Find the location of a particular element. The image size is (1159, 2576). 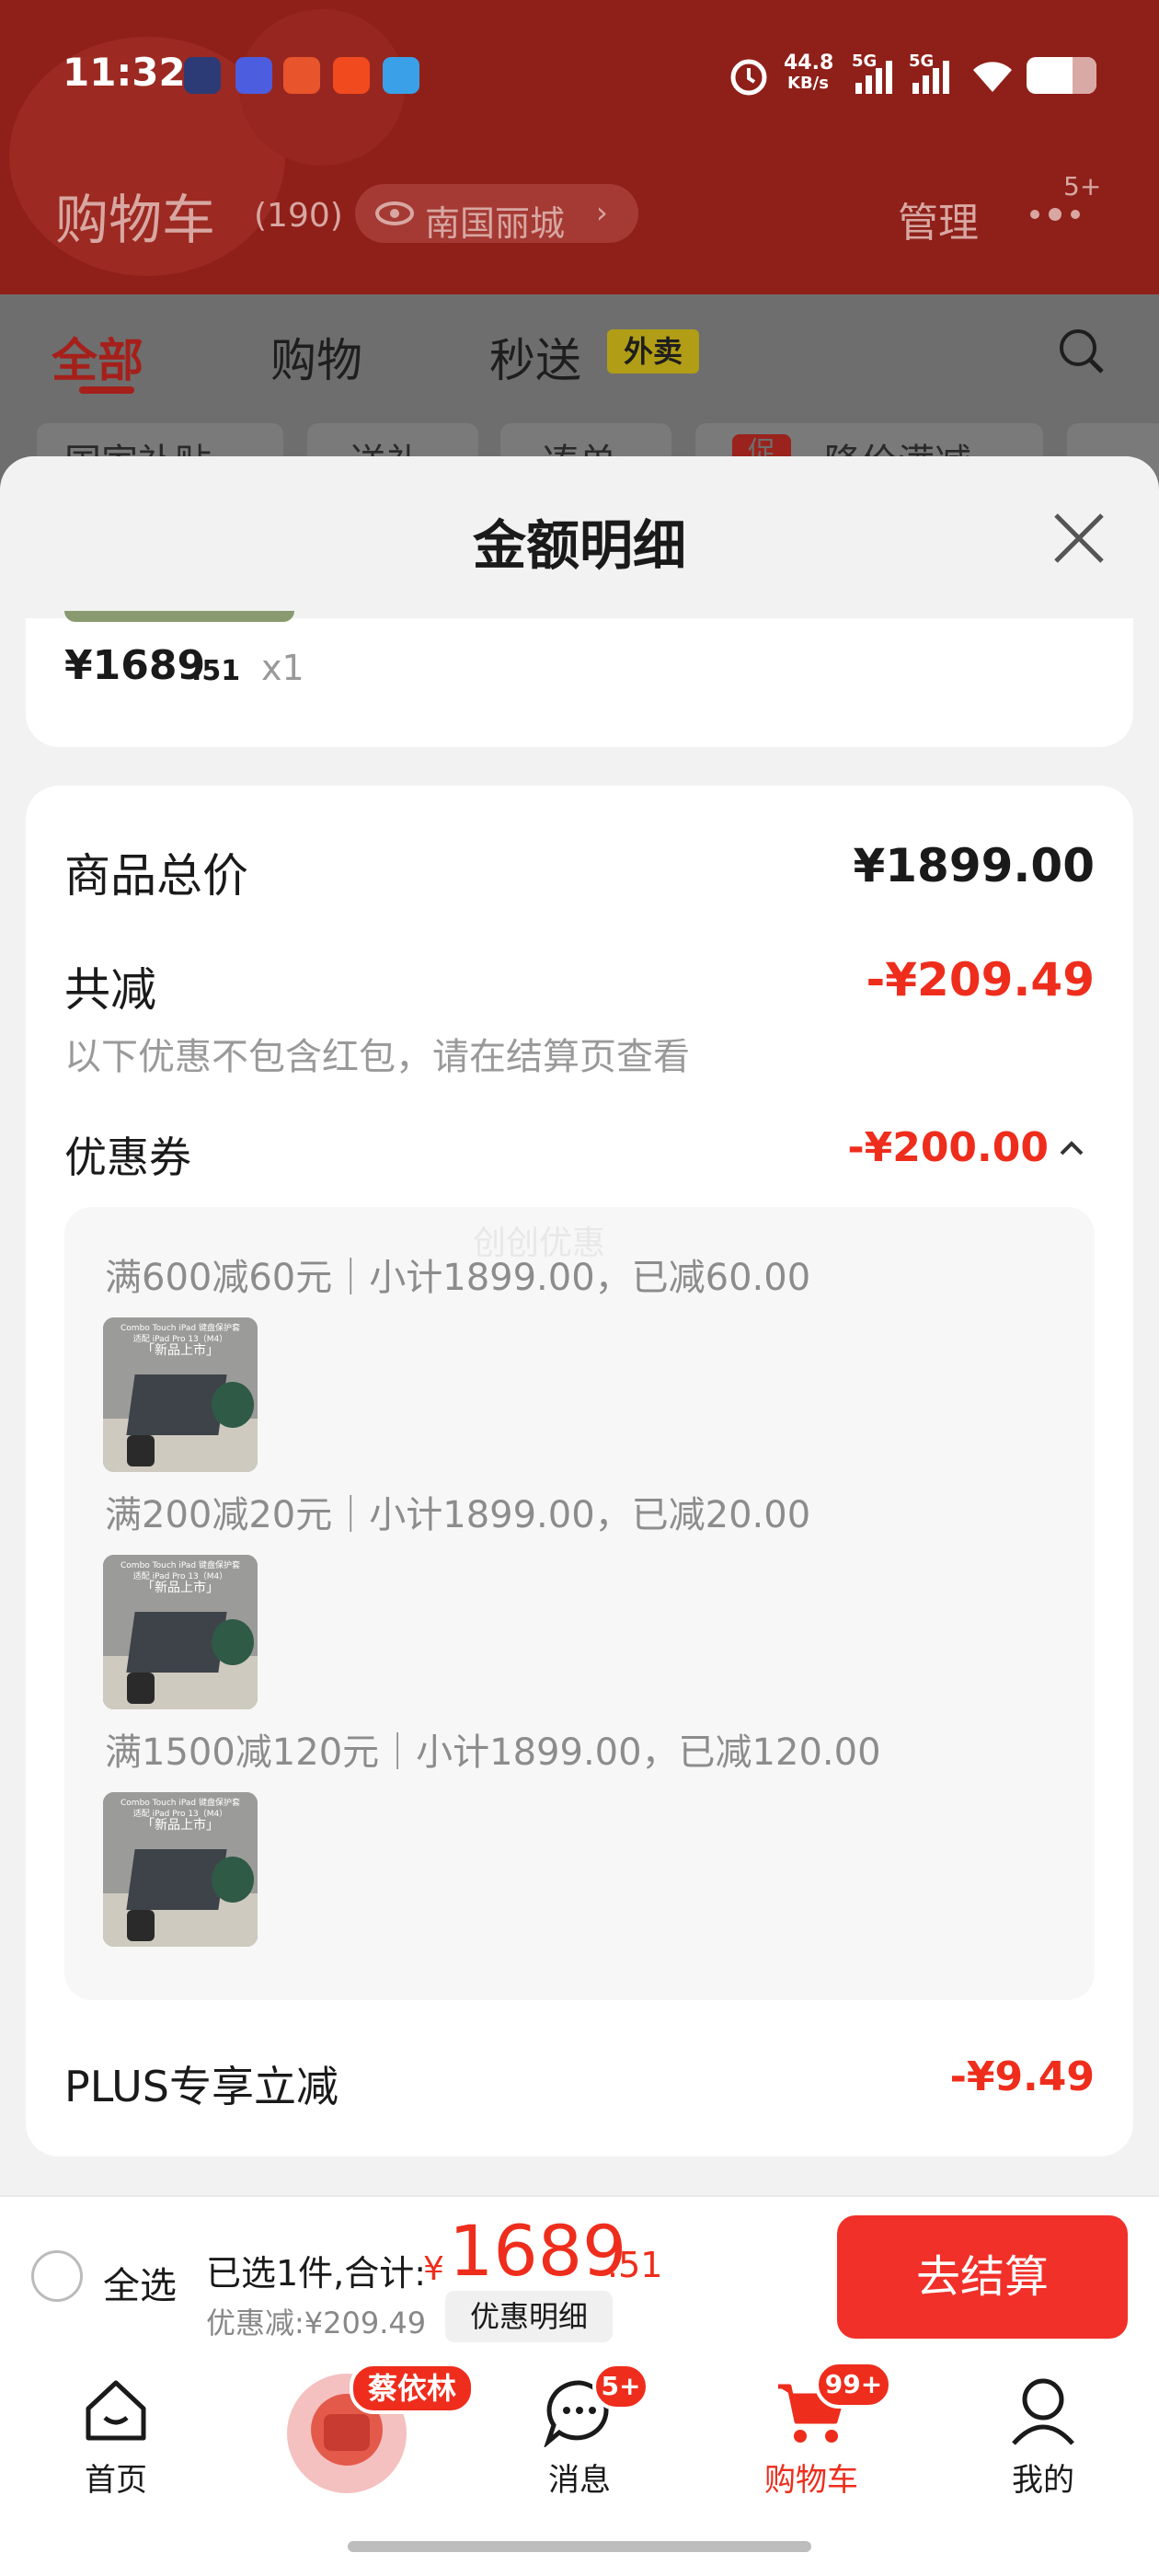

reduce-note: 以下优惠不包含红包，请在结算页查看 is located at coordinates (377, 1057).